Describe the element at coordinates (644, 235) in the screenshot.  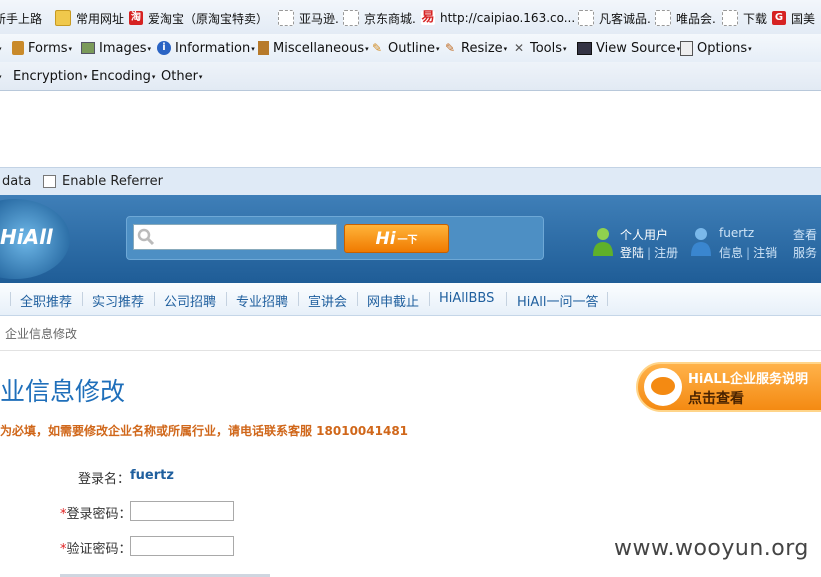
I see `personal-user-title: 个人用户` at that location.